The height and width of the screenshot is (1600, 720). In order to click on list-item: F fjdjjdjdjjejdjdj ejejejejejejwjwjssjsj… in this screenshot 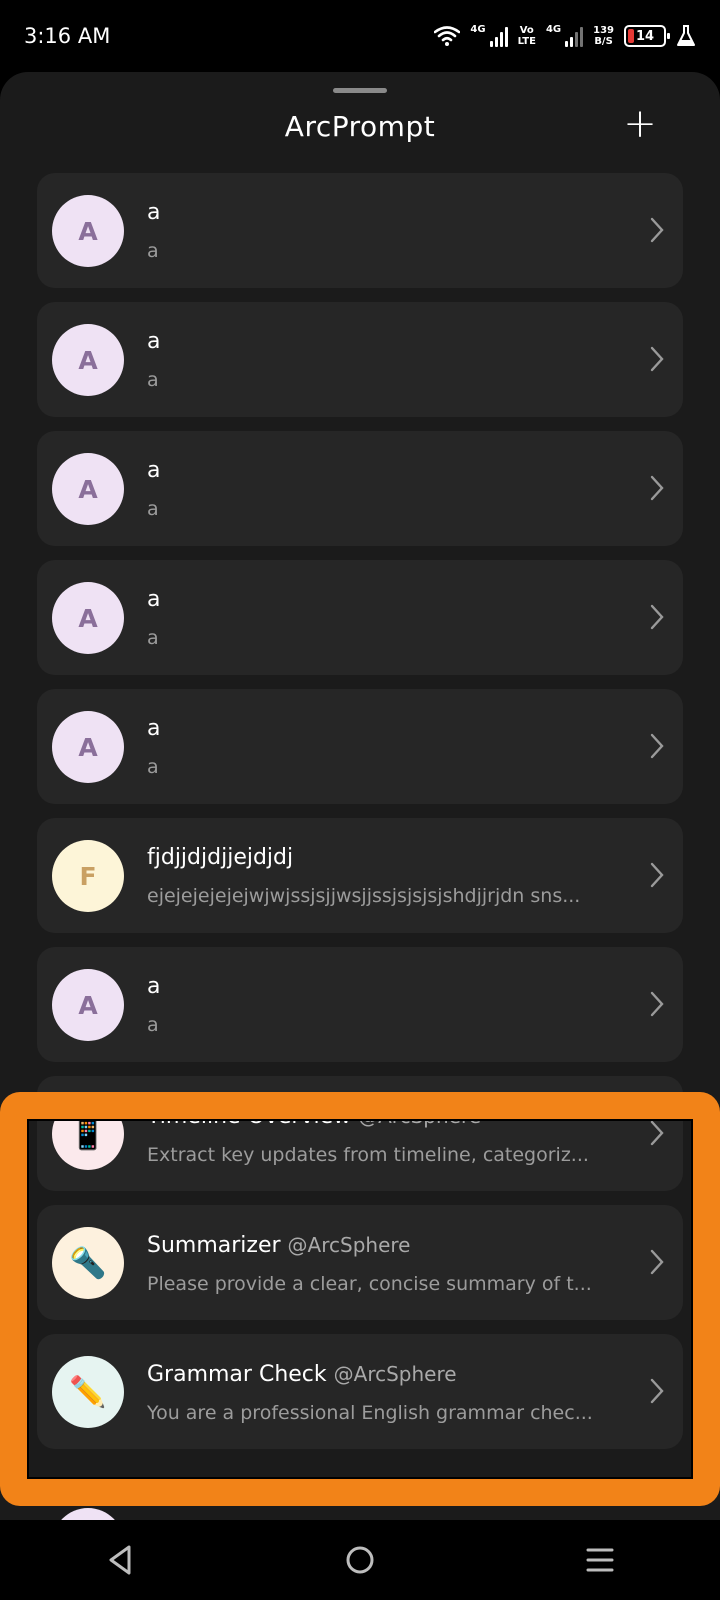, I will do `click(360, 875)`.